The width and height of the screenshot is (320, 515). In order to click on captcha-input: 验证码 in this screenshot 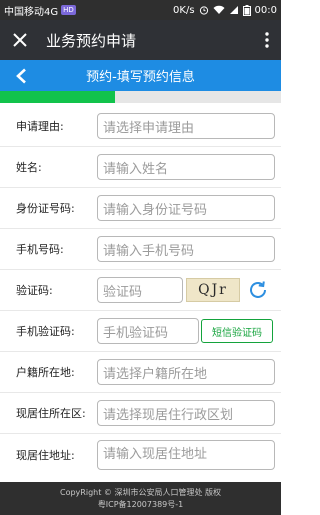, I will do `click(140, 290)`.